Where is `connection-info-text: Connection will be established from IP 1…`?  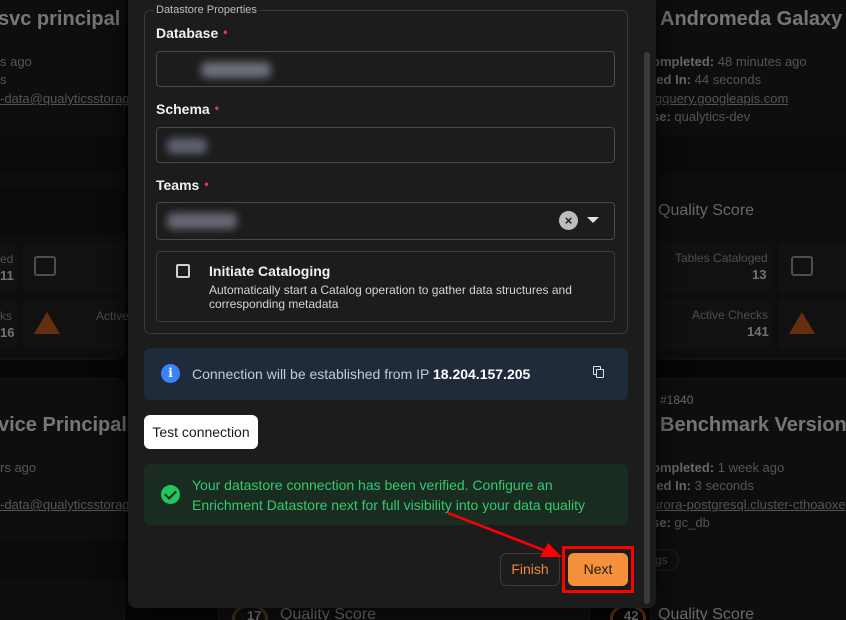
connection-info-text: Connection will be established from IP 1… is located at coordinates (361, 374).